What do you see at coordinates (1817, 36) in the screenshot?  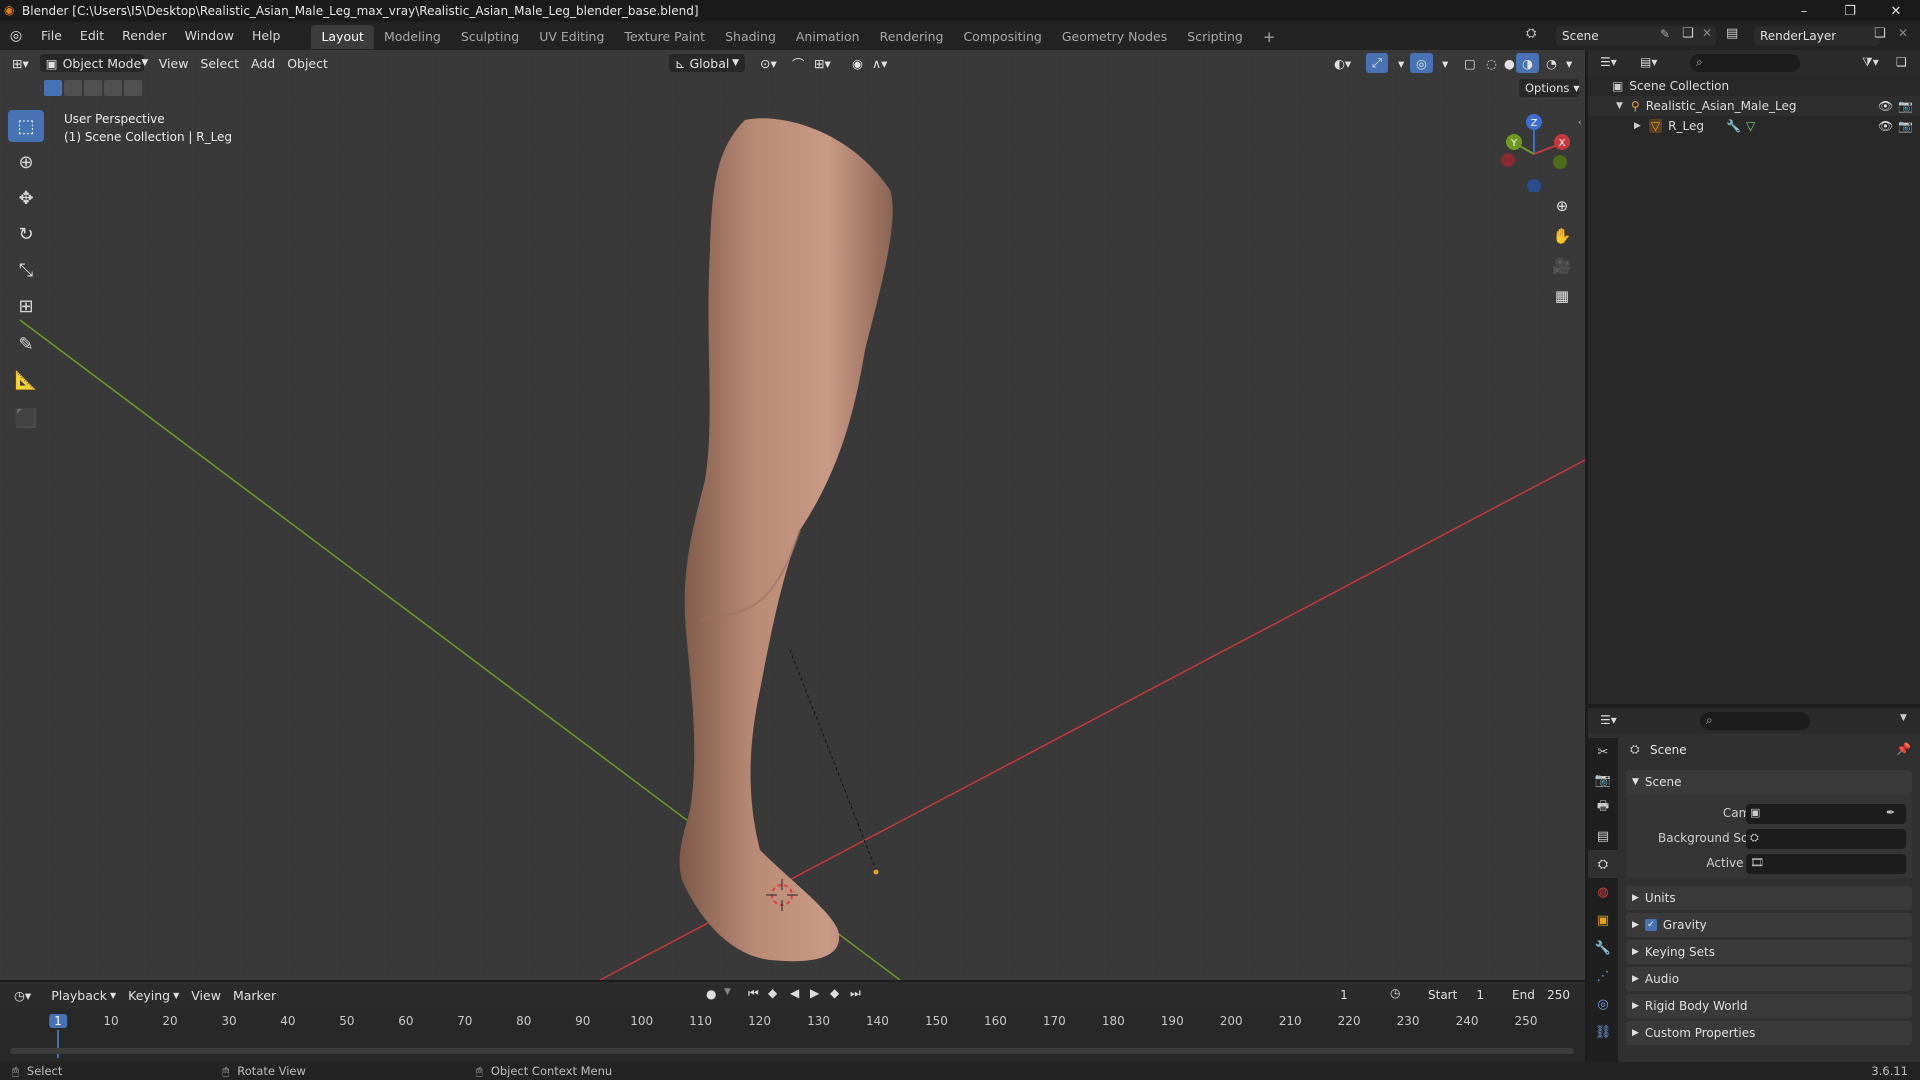 I see `renderlayer-selector: RenderLayer` at bounding box center [1817, 36].